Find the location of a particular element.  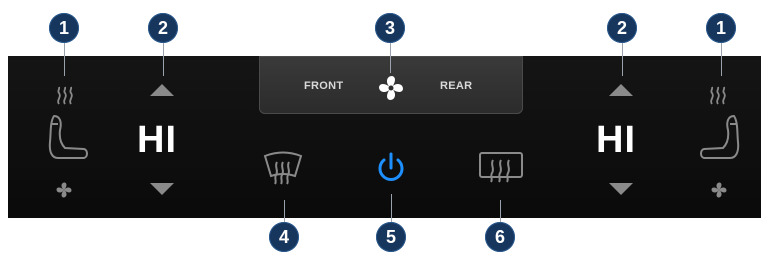

left-level-up-arrow is located at coordinates (162, 90).